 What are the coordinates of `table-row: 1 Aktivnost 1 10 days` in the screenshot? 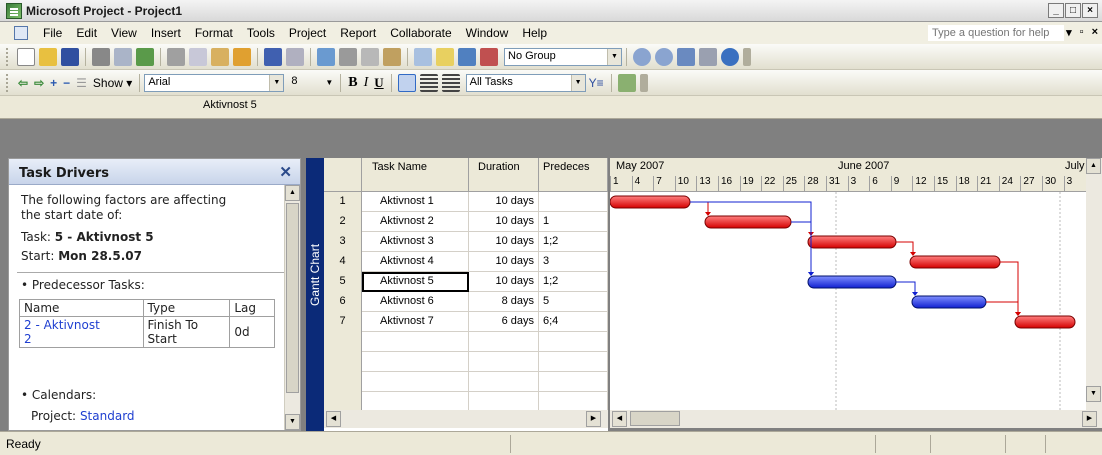 It's located at (466, 202).